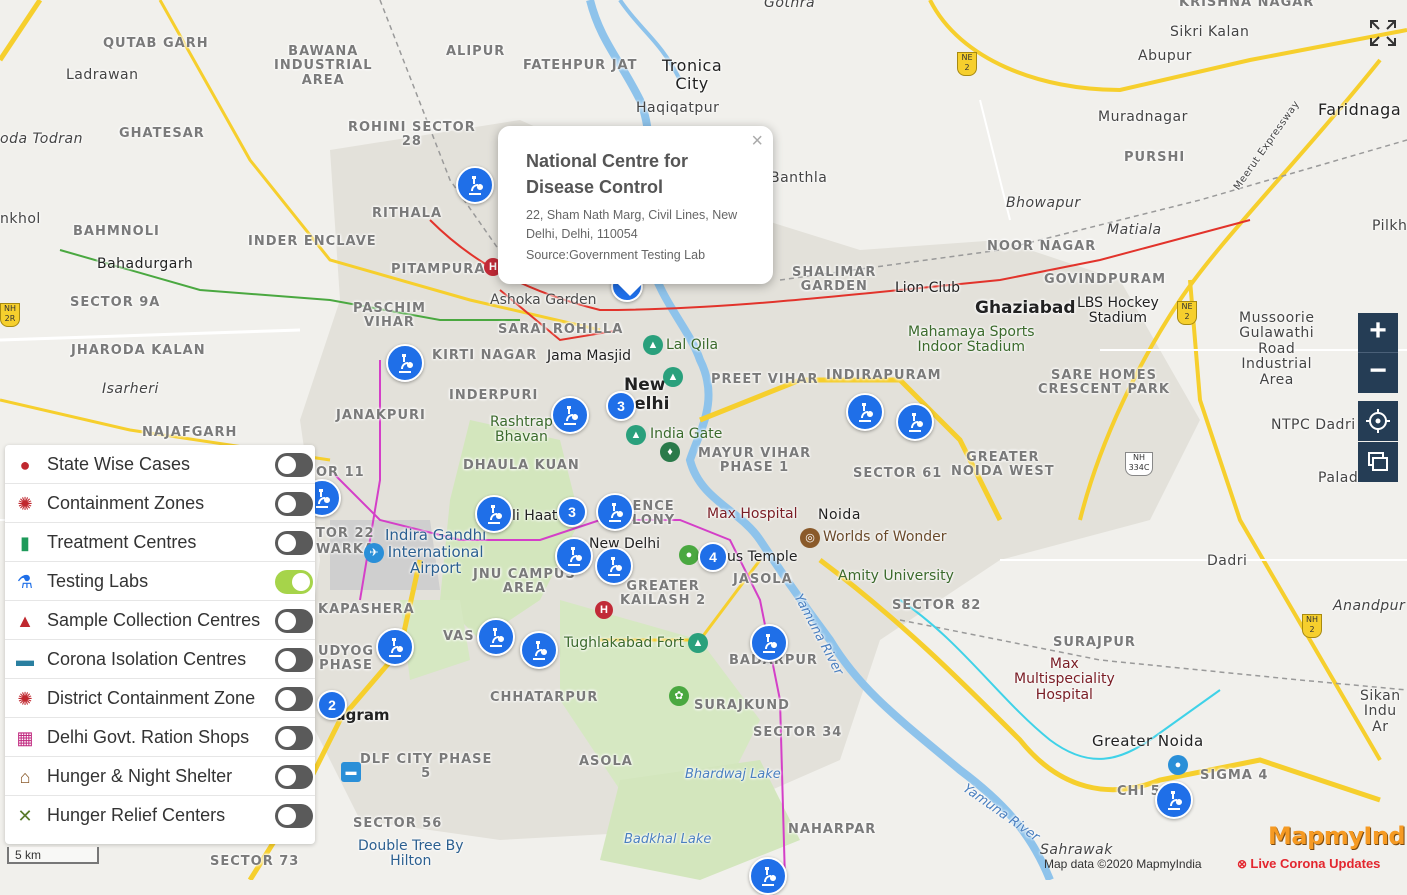 This screenshot has width=1407, height=895. Describe the element at coordinates (798, 732) in the screenshot. I see `map-label: SECTOR 34` at that location.